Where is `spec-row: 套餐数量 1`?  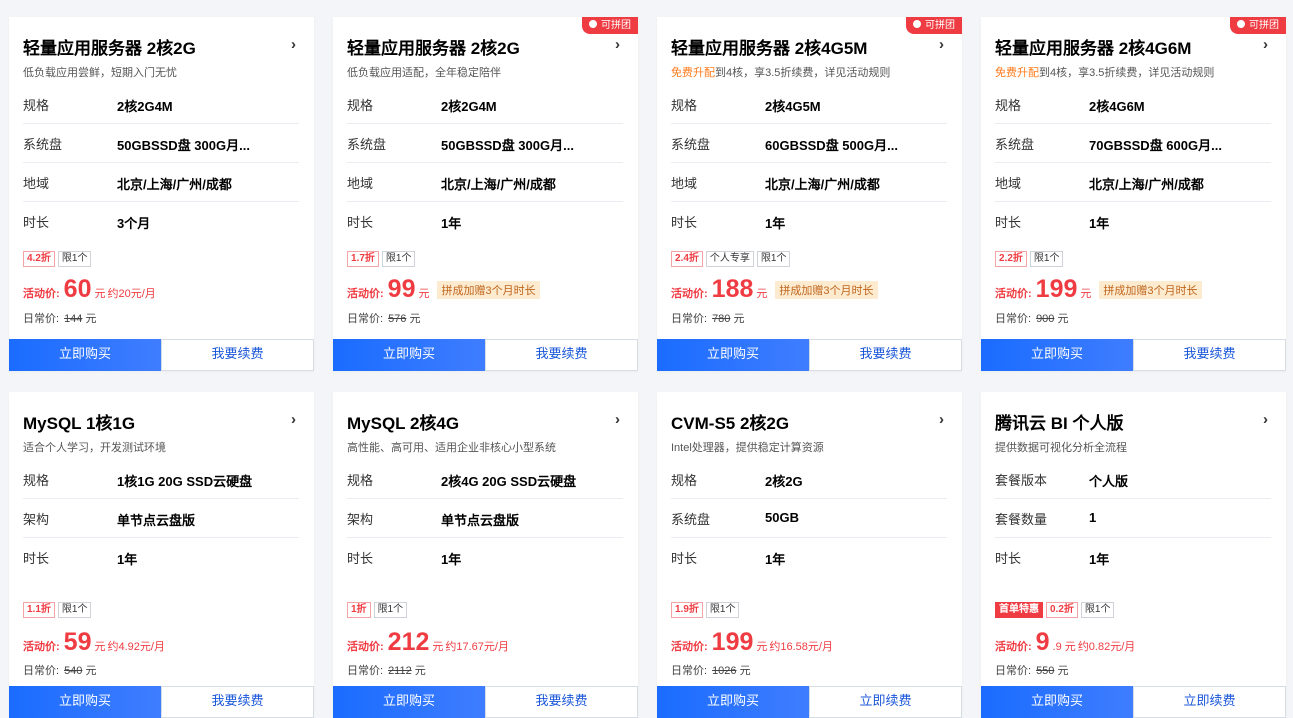 spec-row: 套餐数量 1 is located at coordinates (1133, 518).